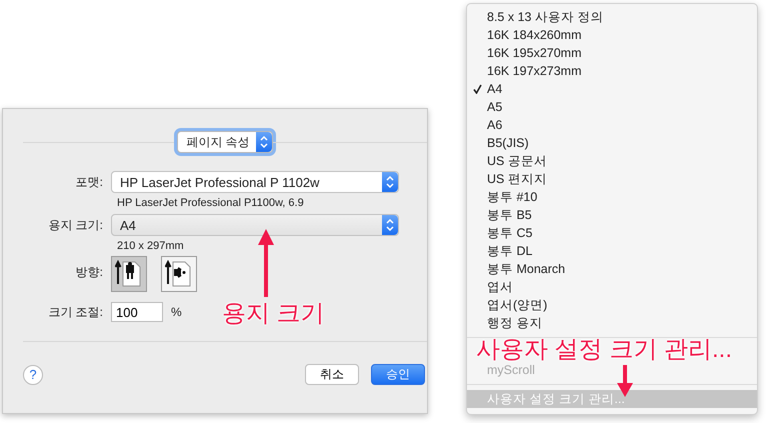  What do you see at coordinates (137, 312) in the screenshot?
I see `scale-field: 100` at bounding box center [137, 312].